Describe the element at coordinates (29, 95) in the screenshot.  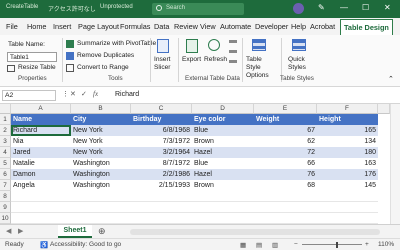
I see `name-box: A2` at that location.